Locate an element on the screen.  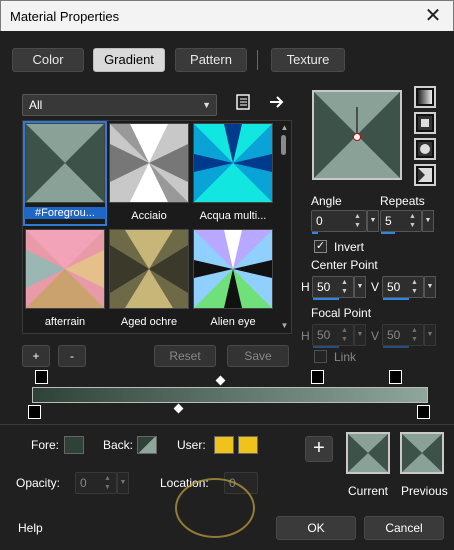
link-checkbox is located at coordinates (320, 356).